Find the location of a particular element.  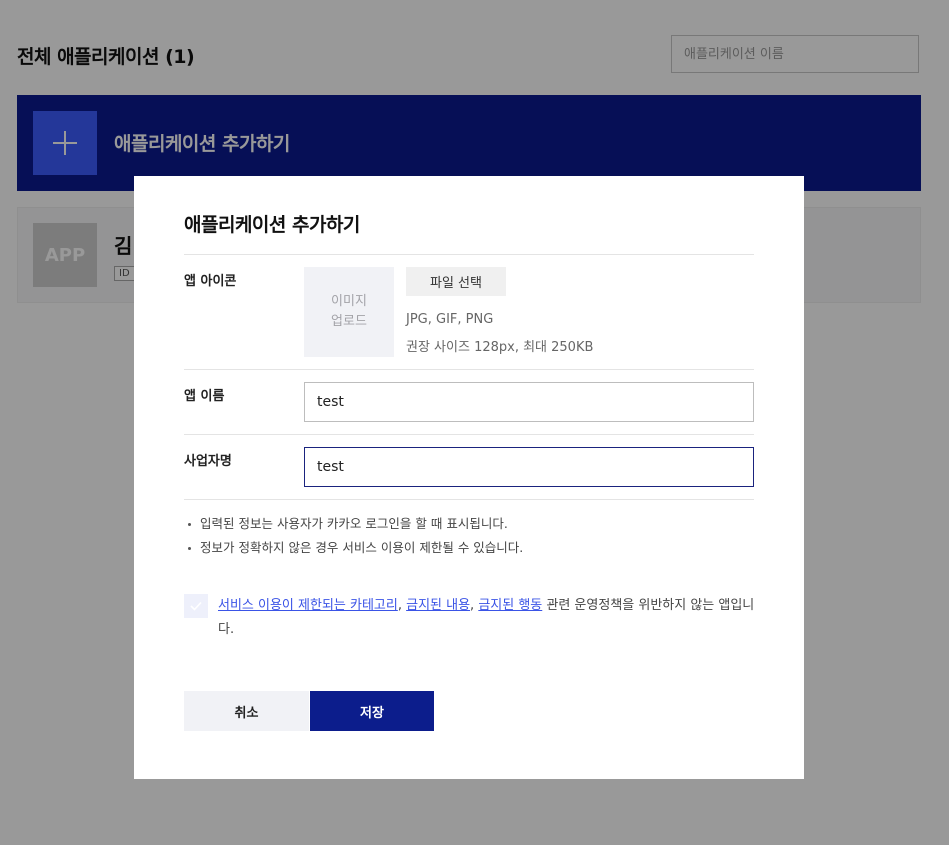

save-button: 저장 is located at coordinates (372, 711).